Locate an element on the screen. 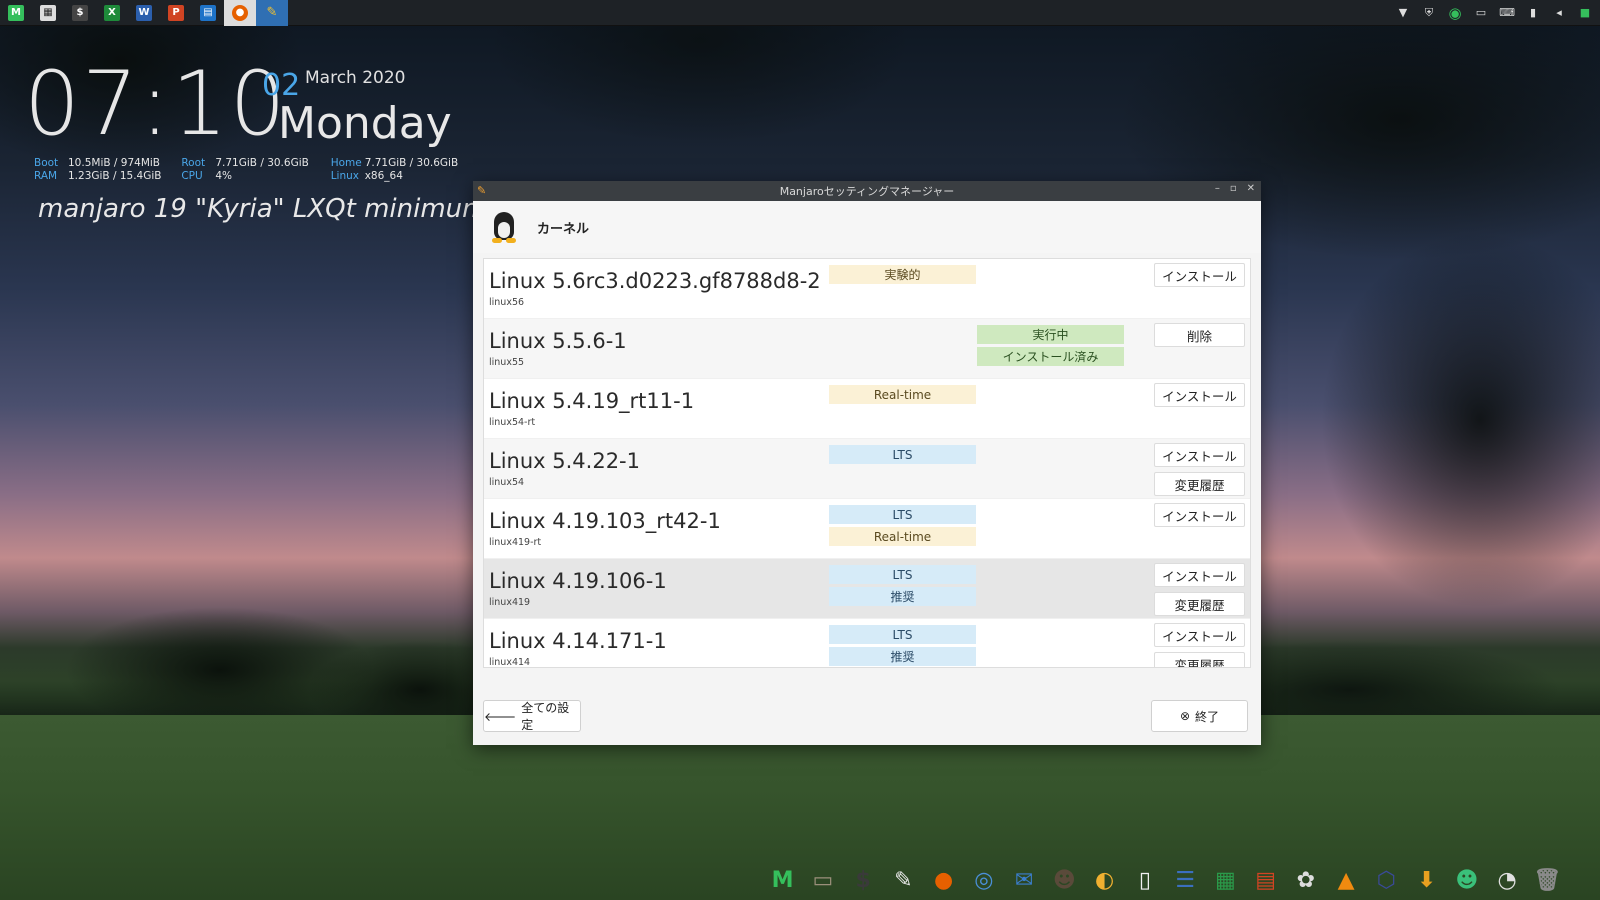  kernel-row: Linux 4.19.106-1 linux419 LTS 推奨 インストール 変更履歴 is located at coordinates (867, 589).